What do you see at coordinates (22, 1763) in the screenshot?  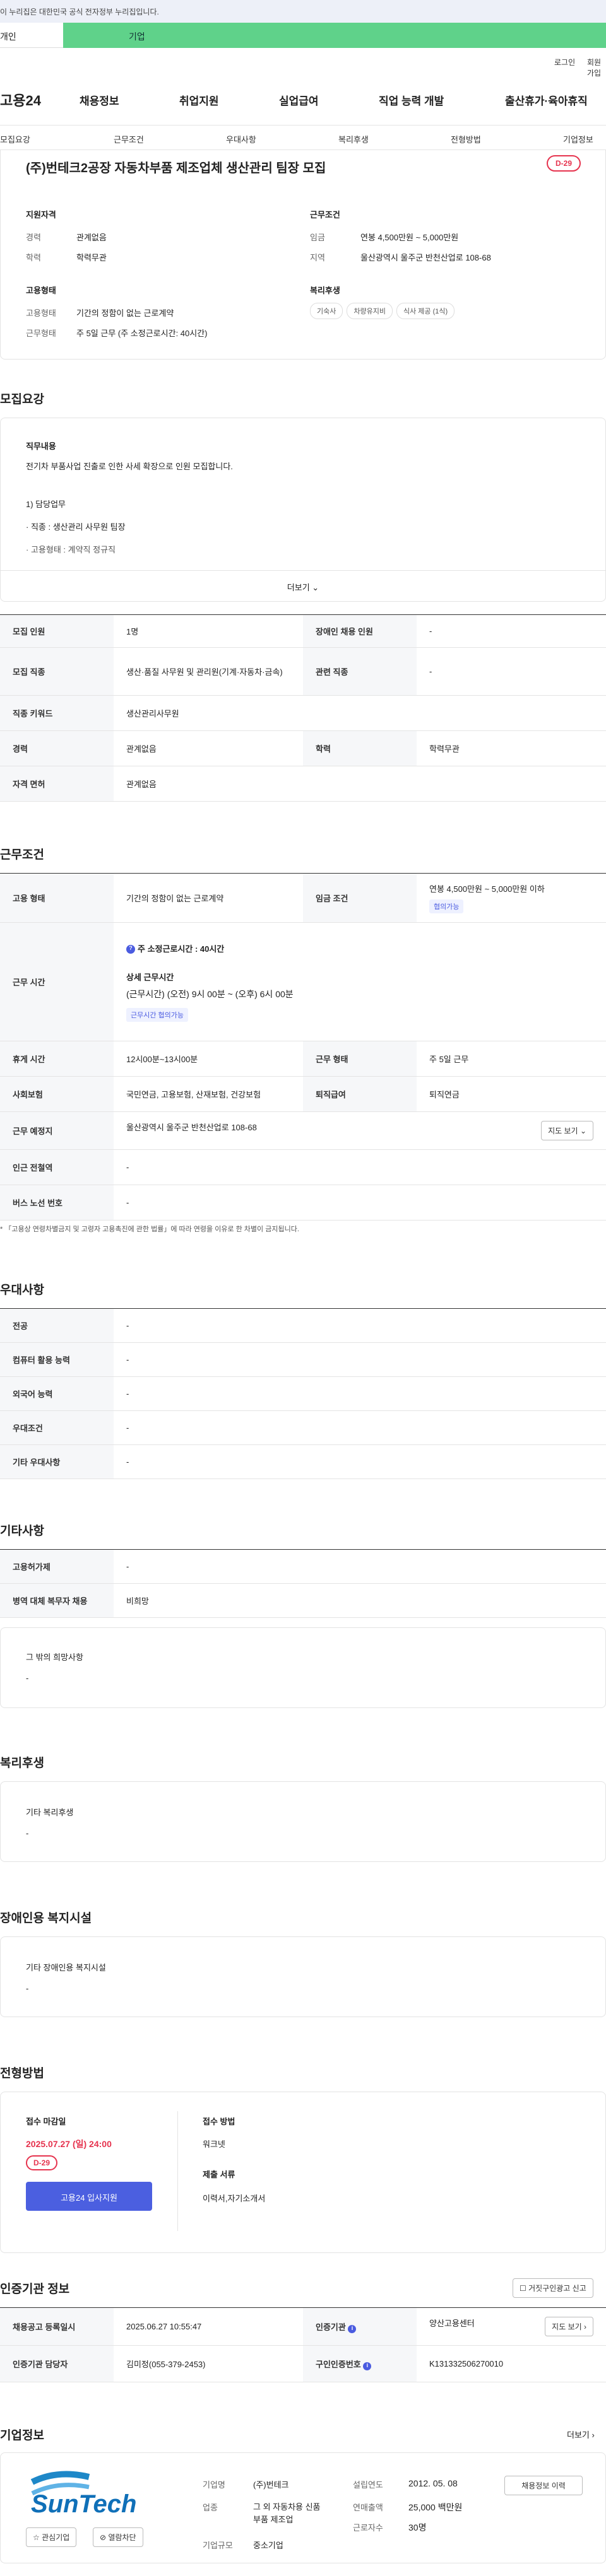 I see `section-title-welfare: 복리후생` at bounding box center [22, 1763].